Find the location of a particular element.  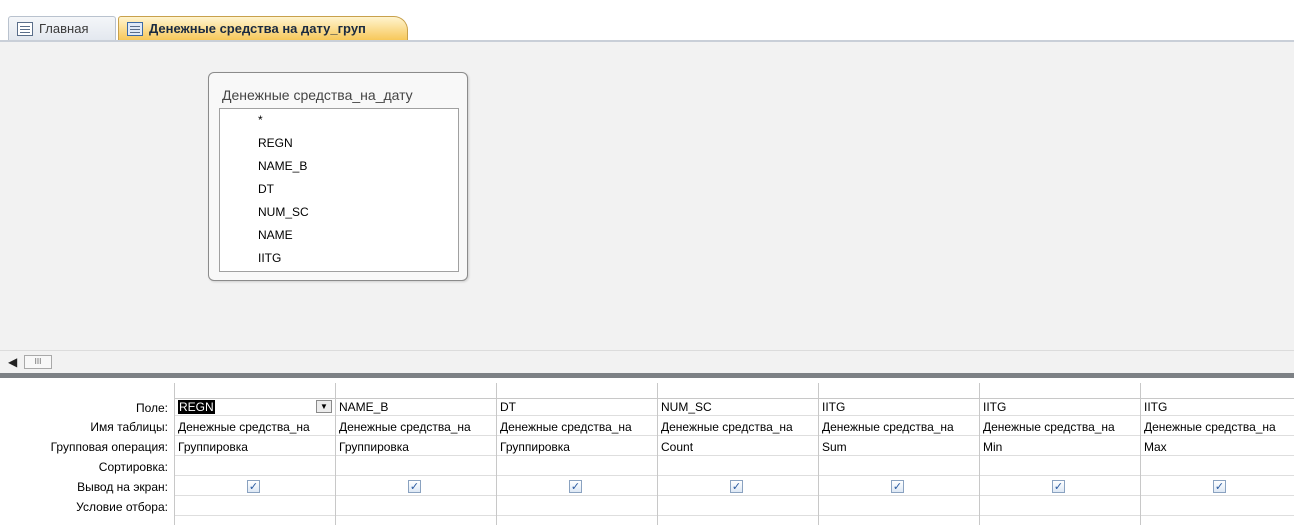

scroll-left-arrow-icon: ◀ is located at coordinates (14, 362).